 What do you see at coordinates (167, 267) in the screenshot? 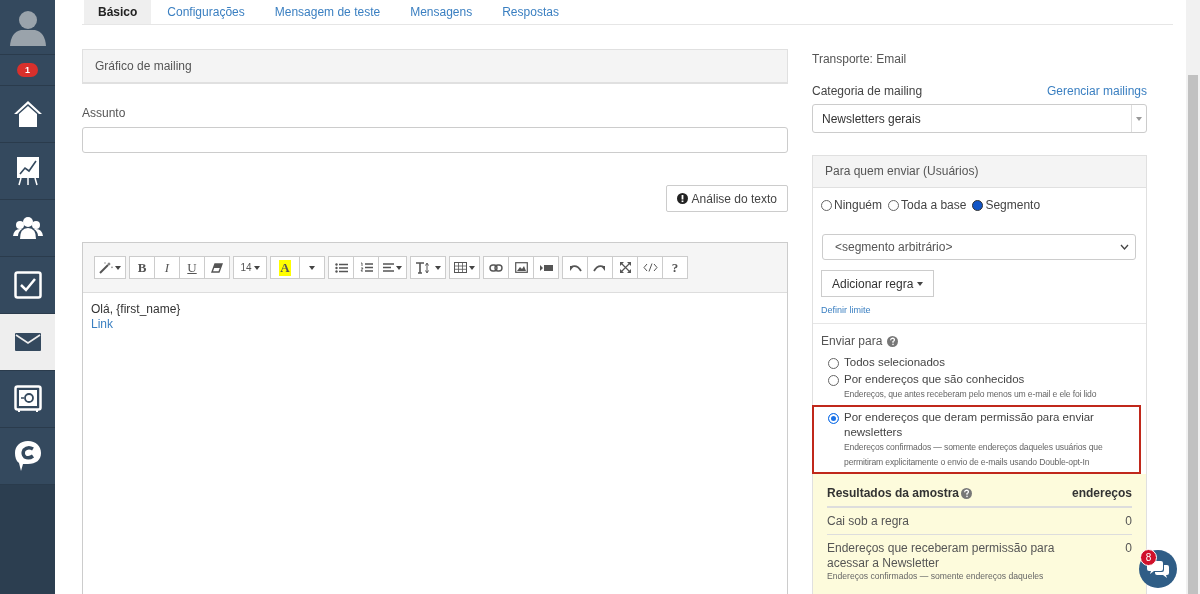
I see `toolbar-button: I` at bounding box center [167, 267].